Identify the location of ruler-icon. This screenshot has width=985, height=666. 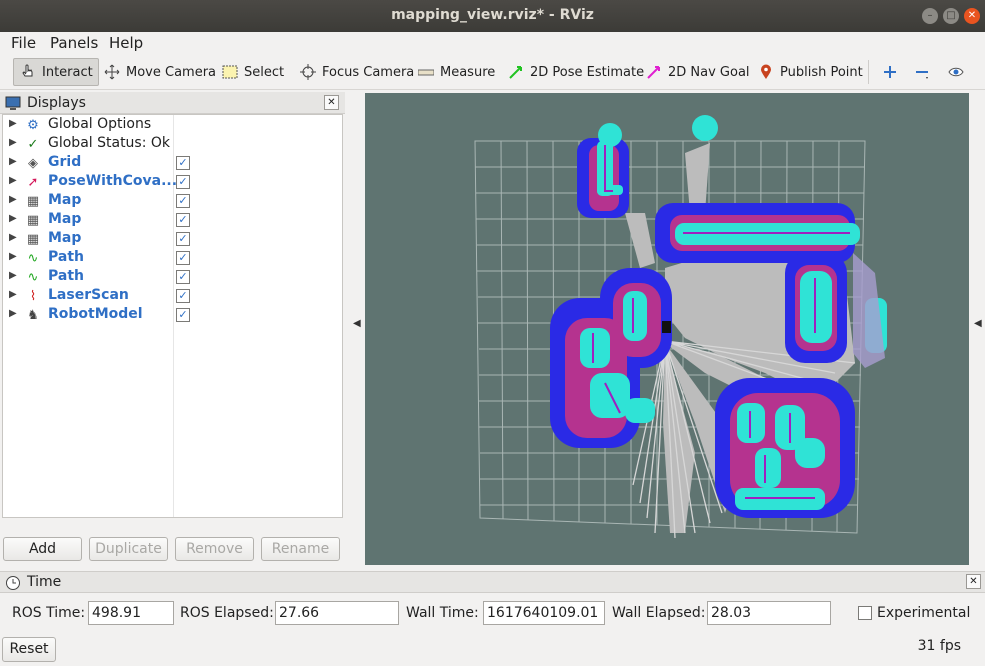
(426, 72).